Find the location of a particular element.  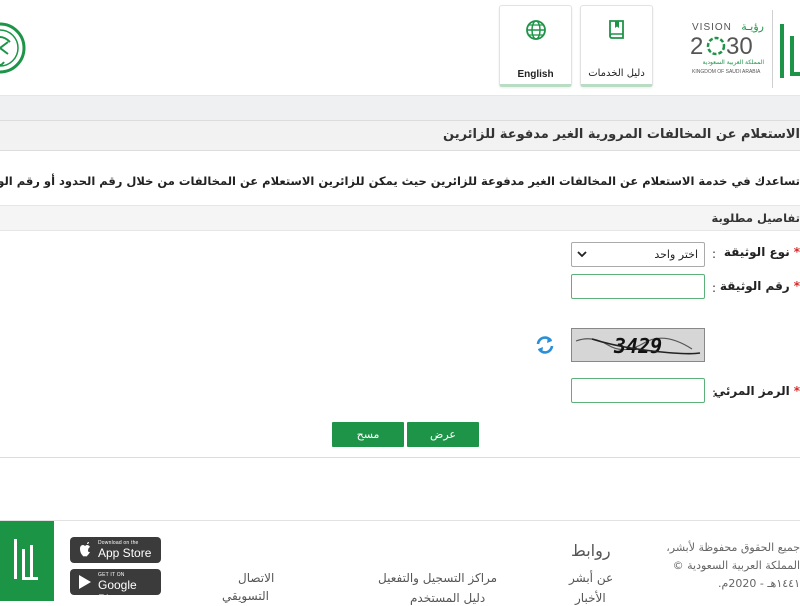

footer-link-contact: الاتصال is located at coordinates (256, 578).